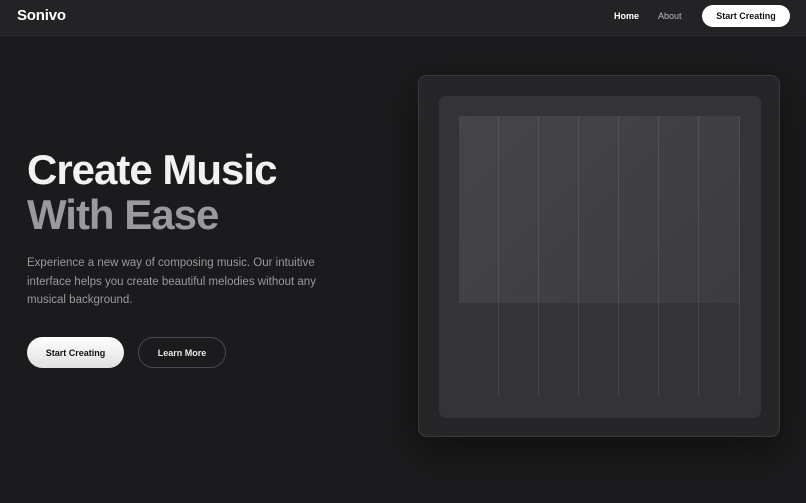  I want to click on nav-start-creating-button: Start Creating, so click(746, 16).